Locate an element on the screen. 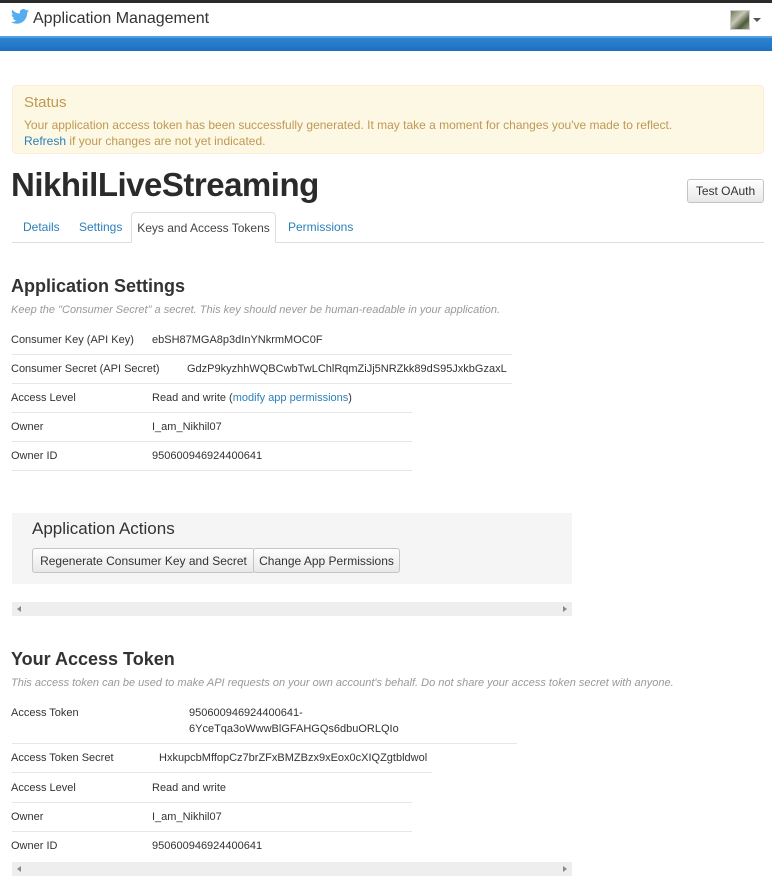  consumer-key-value: ebSH87MGA8p3dInYNkrmMOC0F is located at coordinates (237, 340).